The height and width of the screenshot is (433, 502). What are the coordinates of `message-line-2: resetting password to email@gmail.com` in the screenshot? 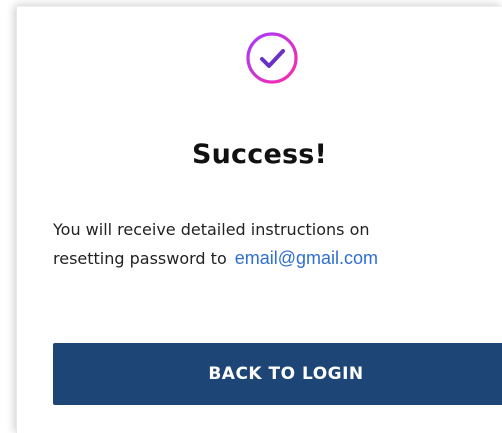 It's located at (273, 258).